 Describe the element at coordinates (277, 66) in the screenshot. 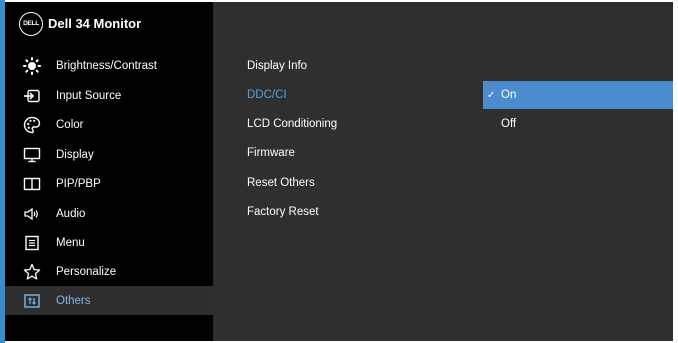

I see `submenu-item-display-info: Display Info` at that location.